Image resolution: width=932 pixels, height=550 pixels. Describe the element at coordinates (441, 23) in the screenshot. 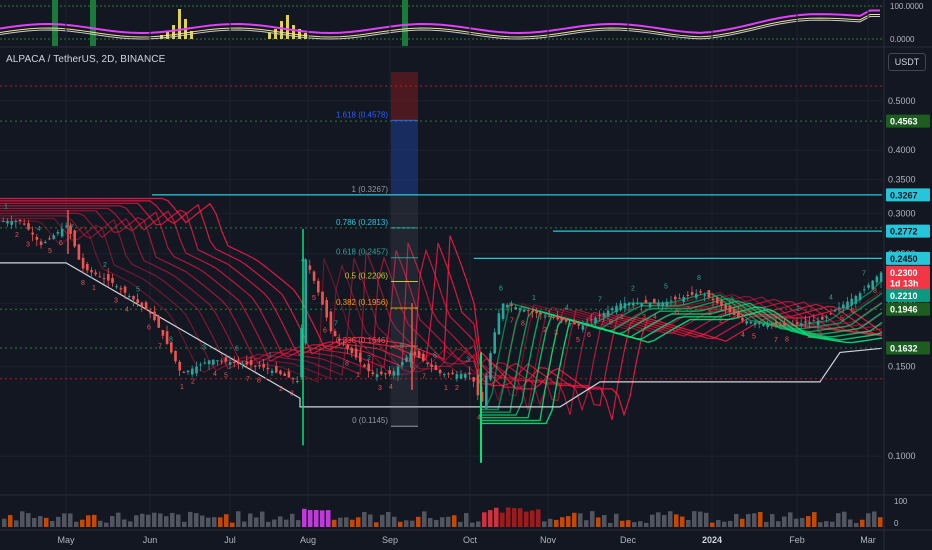

I see `oscillator-pane` at that location.